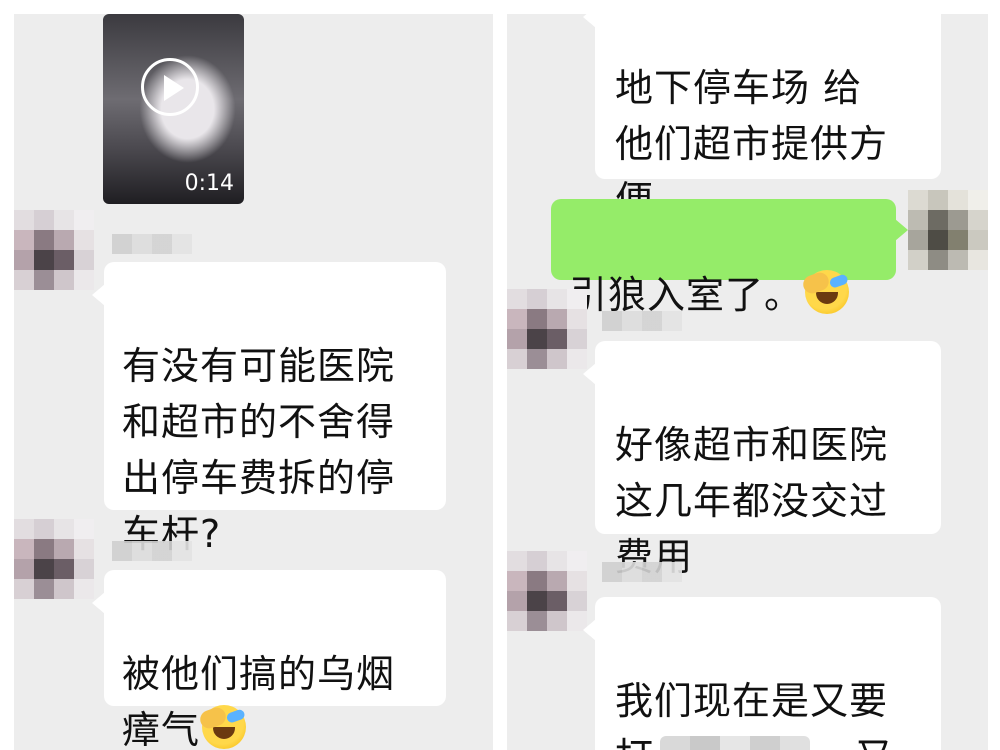  I want to click on message-text: 被他们搞的乌烟 瘴气, so click(259, 701).